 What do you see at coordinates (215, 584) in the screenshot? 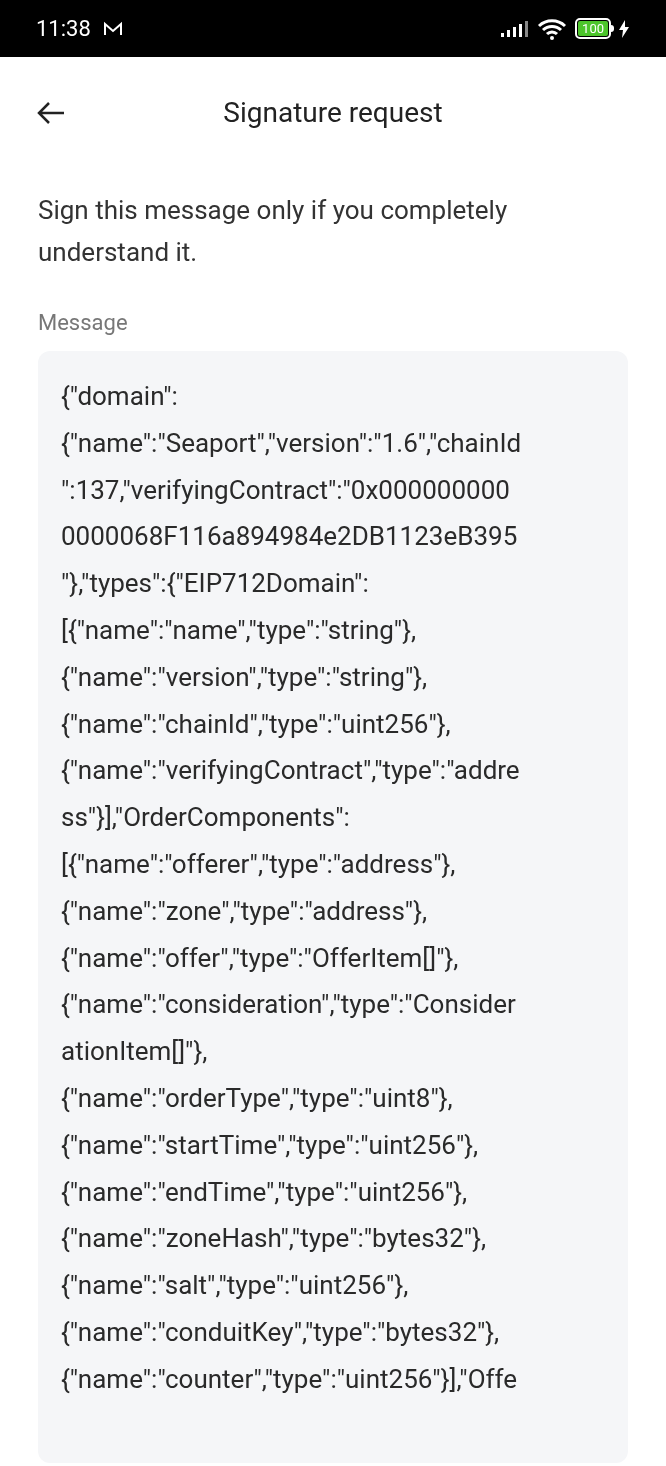
I see `message-line: "},"types":{"EIP712Domain":` at bounding box center [215, 584].